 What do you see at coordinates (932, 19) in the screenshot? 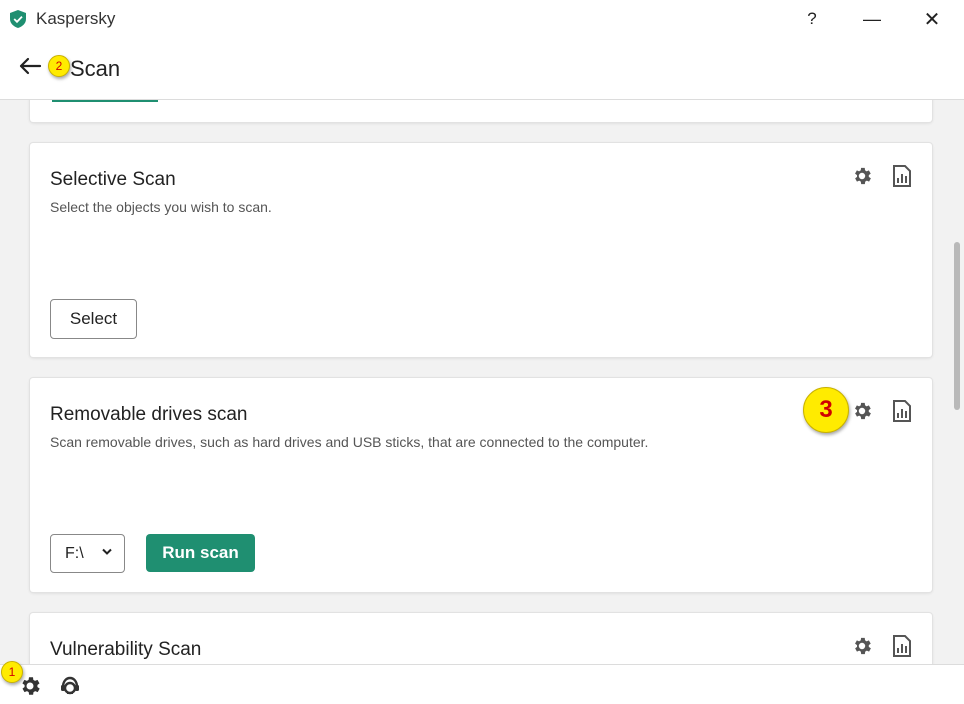
I see `close-button: ✕` at bounding box center [932, 19].